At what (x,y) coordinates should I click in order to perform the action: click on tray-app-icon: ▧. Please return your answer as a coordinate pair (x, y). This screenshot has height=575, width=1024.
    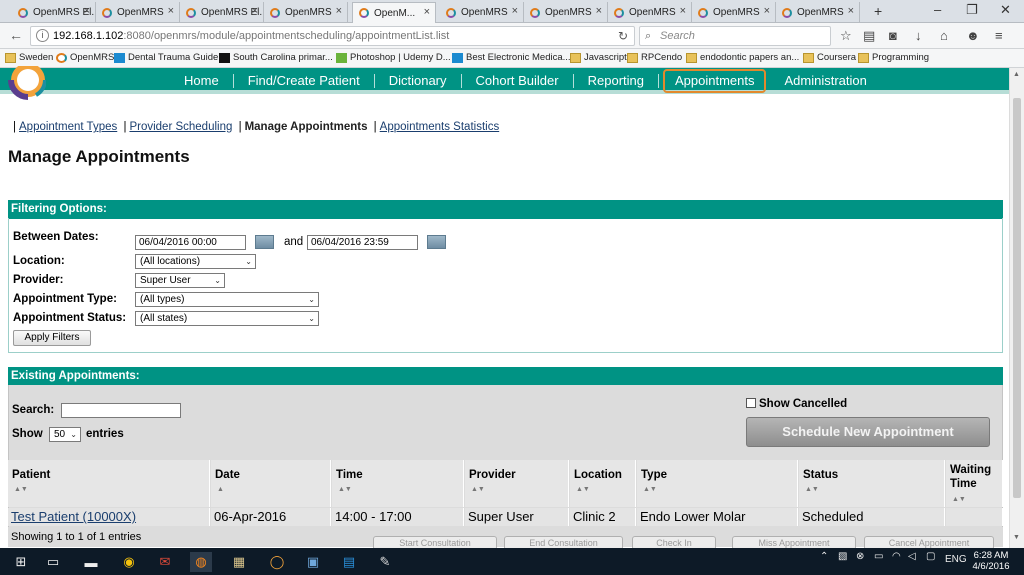
    Looking at the image, I should click on (842, 556).